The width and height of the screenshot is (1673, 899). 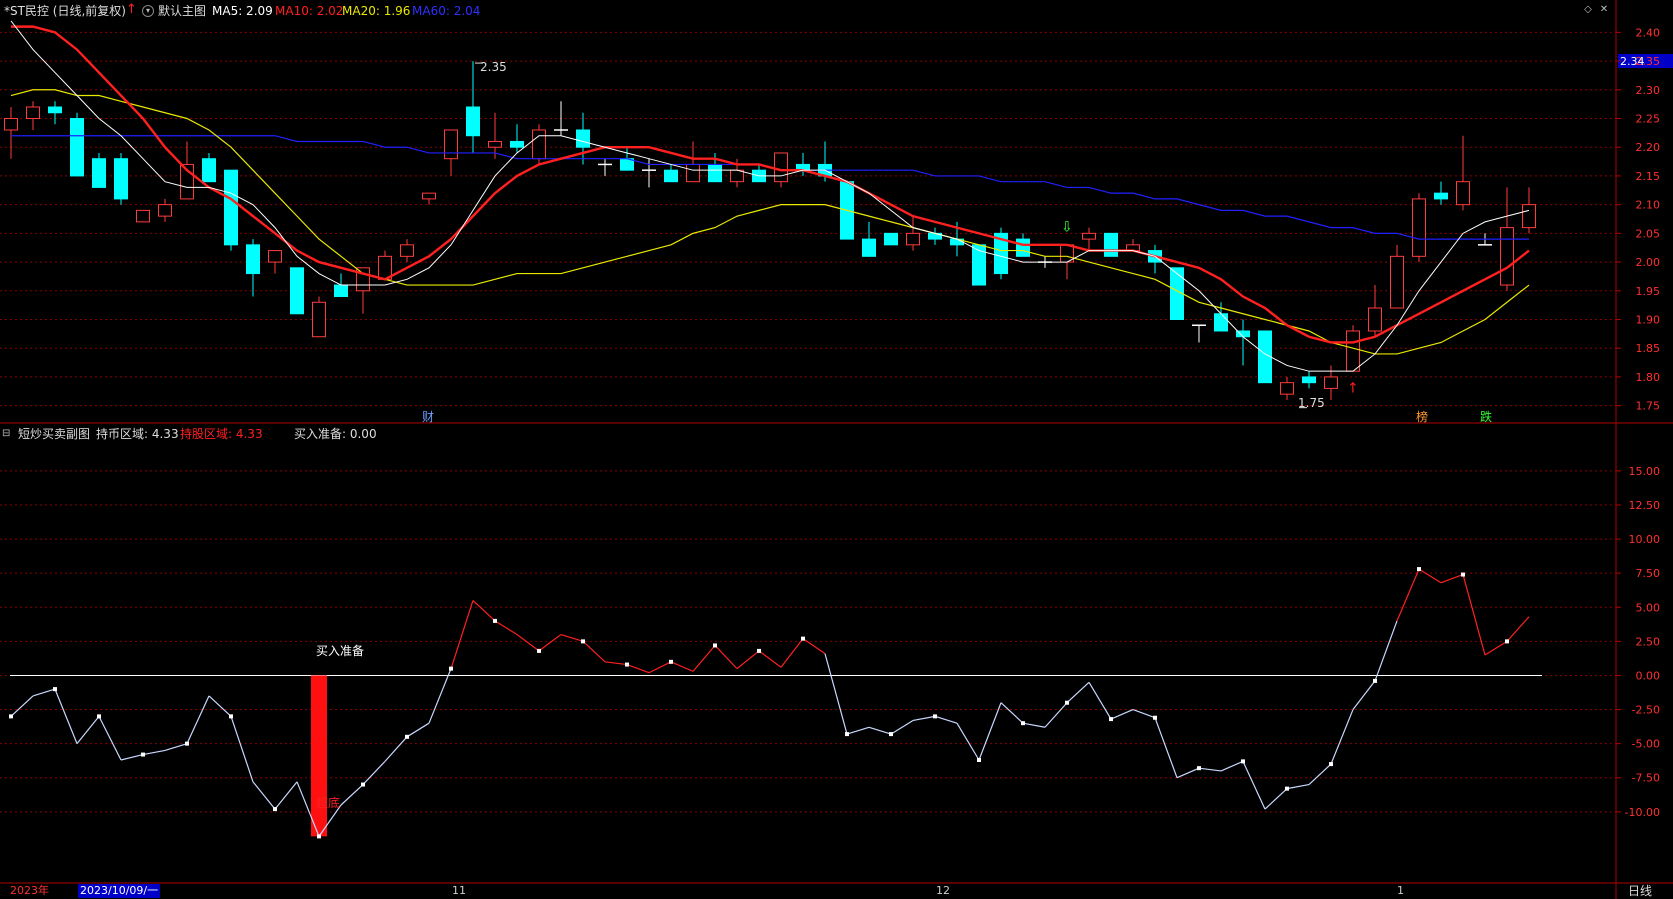 I want to click on collapse-icon: ⊟, so click(x=6, y=434).